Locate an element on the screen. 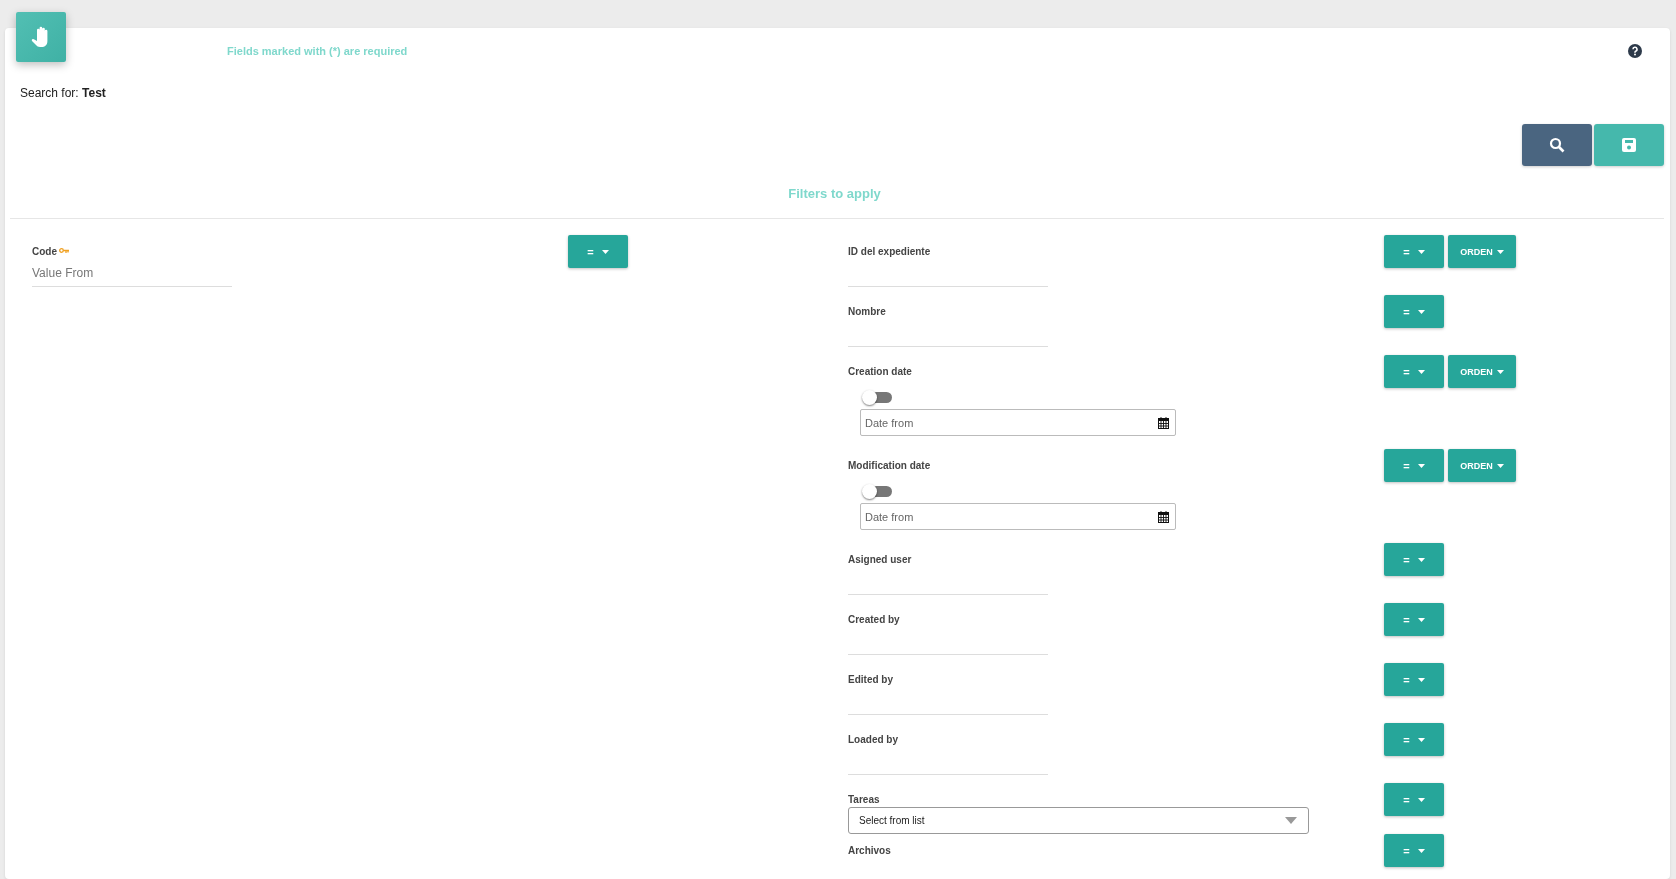 This screenshot has width=1676, height=879. search-summary: Search for: Test is located at coordinates (63, 94).